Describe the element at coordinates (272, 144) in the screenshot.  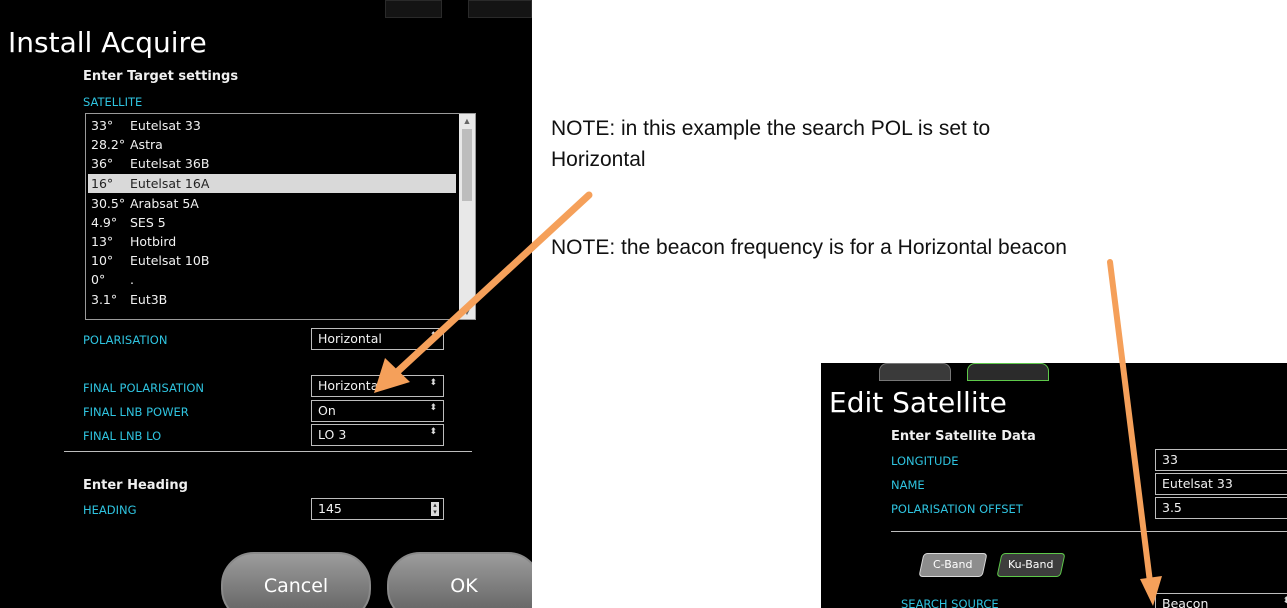
I see `list-item: 28.2° Astra` at that location.